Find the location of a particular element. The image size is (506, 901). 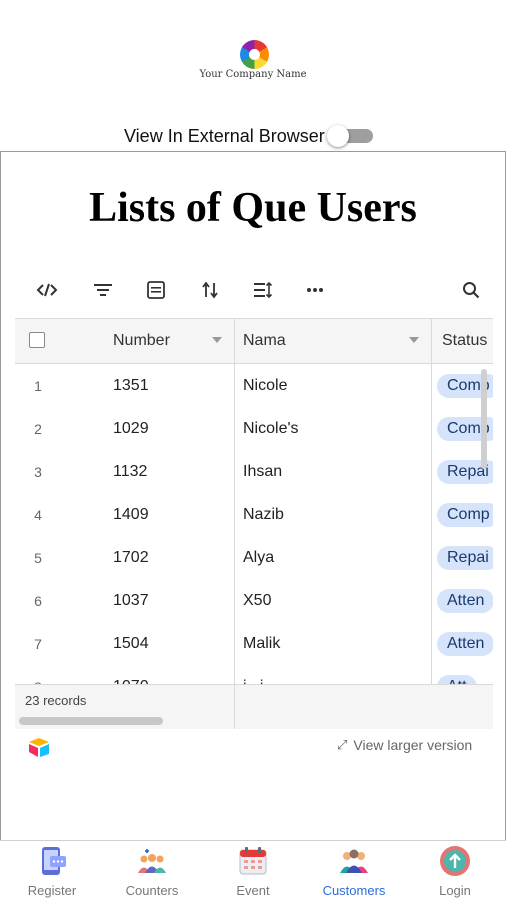

table-row: 4 1409 Nazib Comp is located at coordinates (254, 515).